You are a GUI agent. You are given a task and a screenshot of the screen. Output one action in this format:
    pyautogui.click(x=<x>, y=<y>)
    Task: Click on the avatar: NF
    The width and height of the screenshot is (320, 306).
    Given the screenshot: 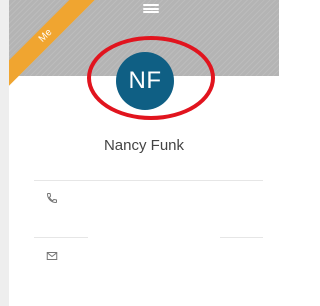 What is the action you would take?
    pyautogui.click(x=145, y=81)
    